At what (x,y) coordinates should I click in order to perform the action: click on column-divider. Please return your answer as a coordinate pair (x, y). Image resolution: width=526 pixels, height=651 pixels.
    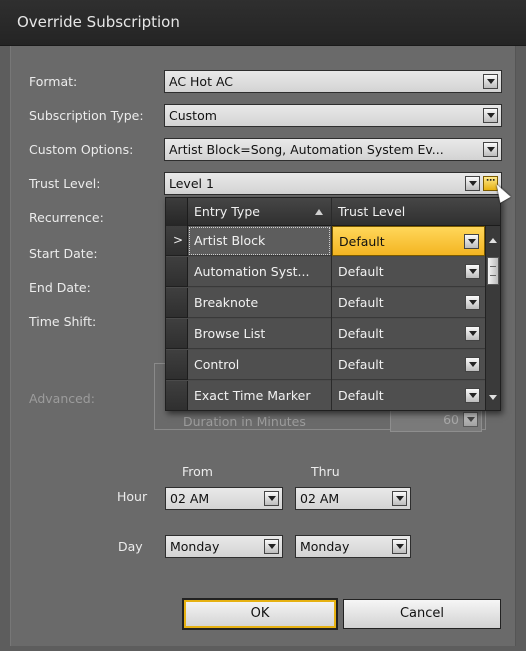
    Looking at the image, I should click on (331, 304).